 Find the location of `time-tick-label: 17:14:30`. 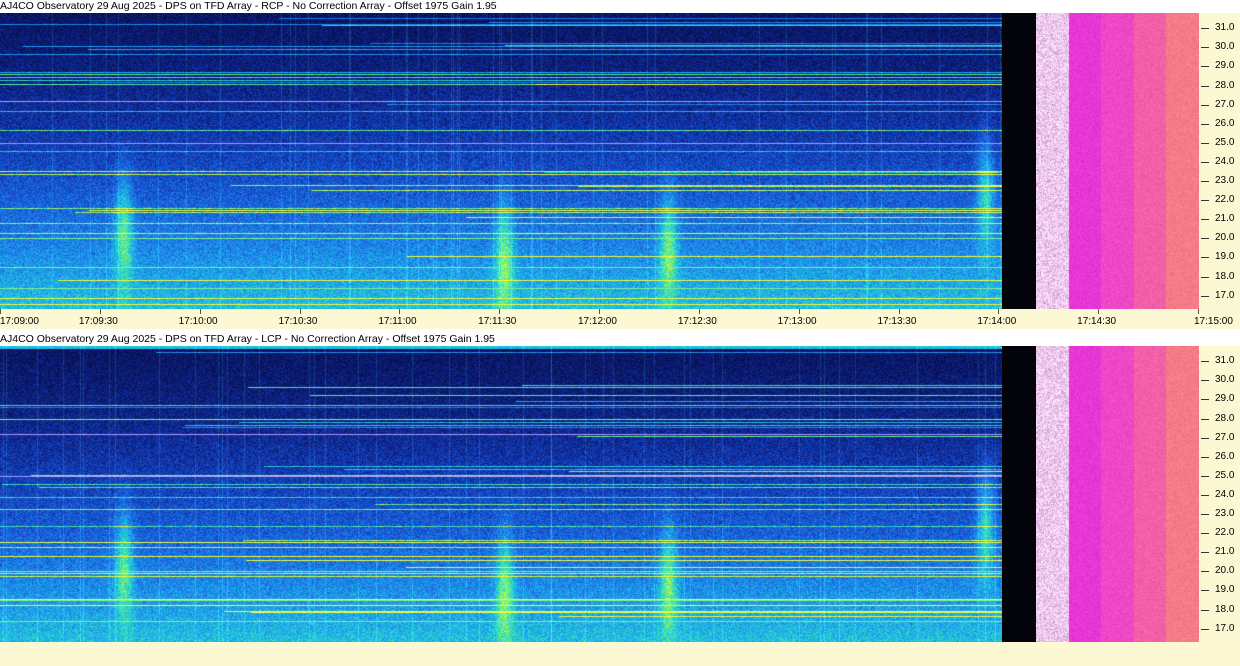

time-tick-label: 17:14:30 is located at coordinates (1097, 321).